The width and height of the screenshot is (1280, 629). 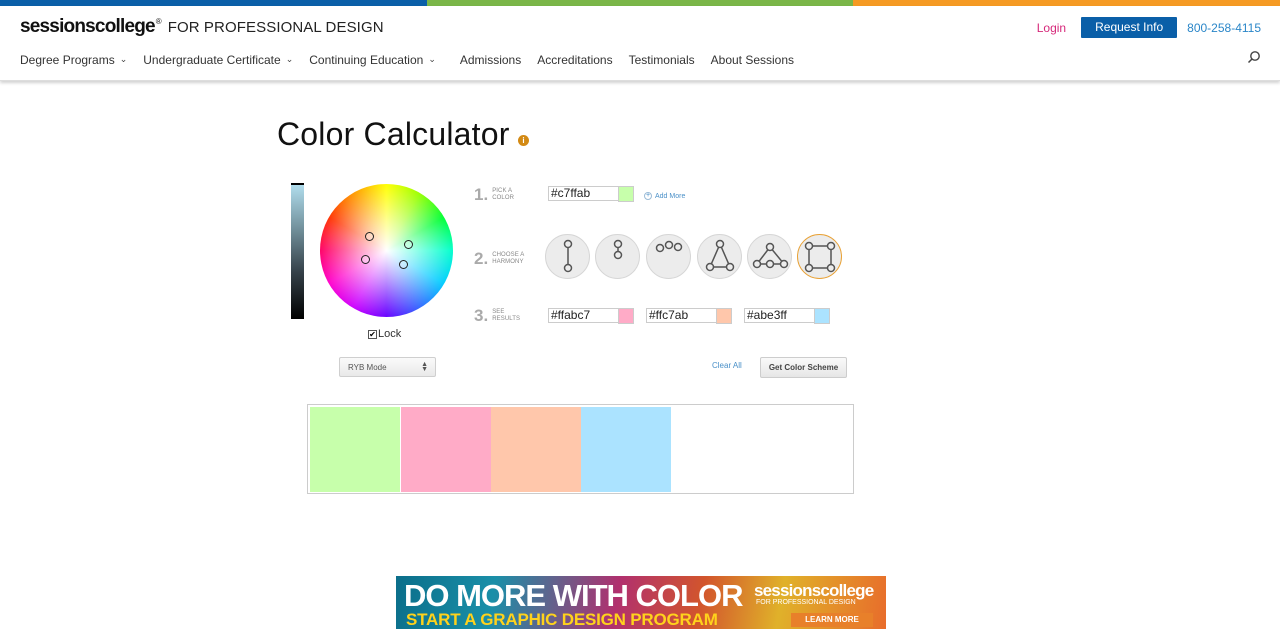 I want to click on harmony-tetrad-button, so click(x=769, y=256).